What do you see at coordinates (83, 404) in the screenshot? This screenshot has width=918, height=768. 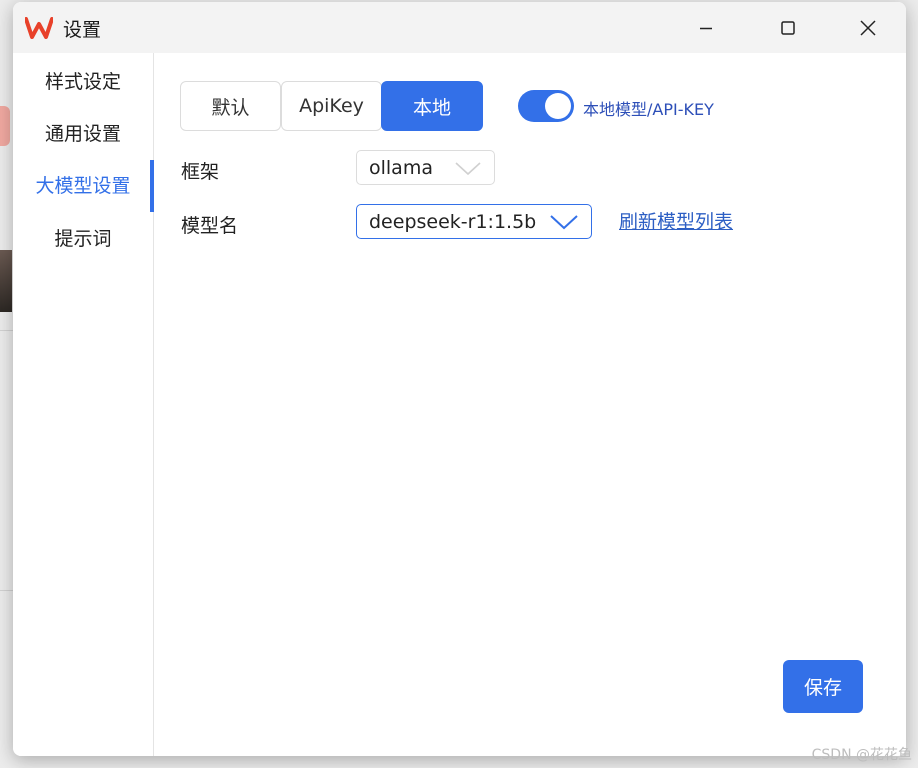 I see `sidebar: 样式设定 通用设置 大模型设置 提示词` at bounding box center [83, 404].